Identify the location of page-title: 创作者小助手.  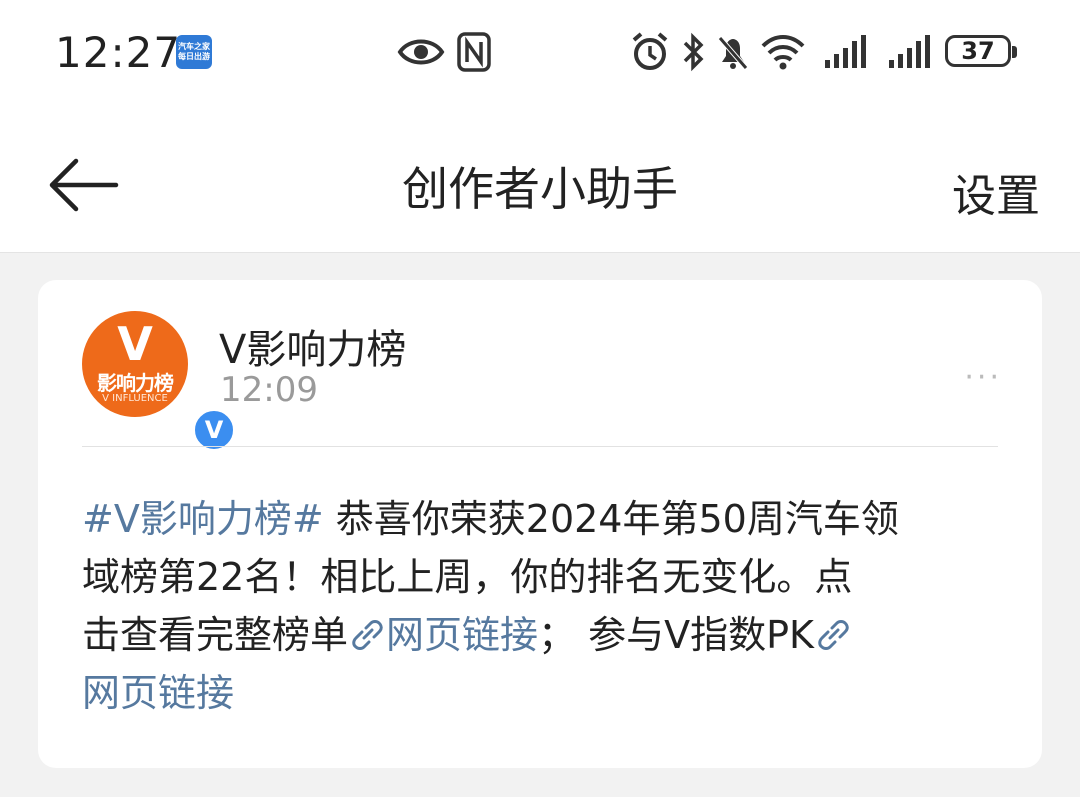
(540, 189).